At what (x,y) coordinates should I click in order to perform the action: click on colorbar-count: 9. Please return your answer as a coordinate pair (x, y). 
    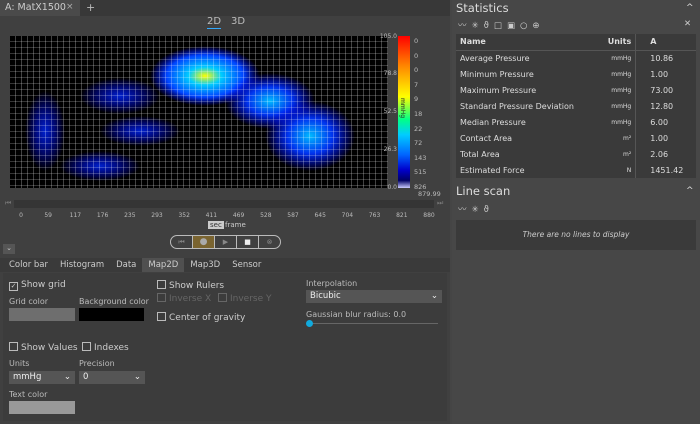
    Looking at the image, I should click on (416, 99).